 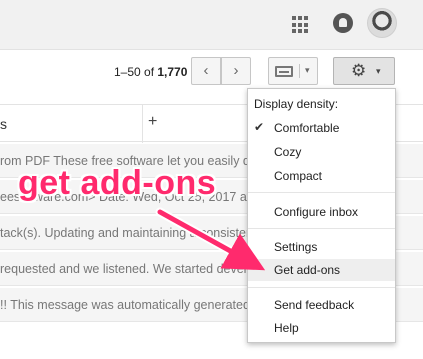 What do you see at coordinates (117, 183) in the screenshot?
I see `annotation-label: get add-ons` at bounding box center [117, 183].